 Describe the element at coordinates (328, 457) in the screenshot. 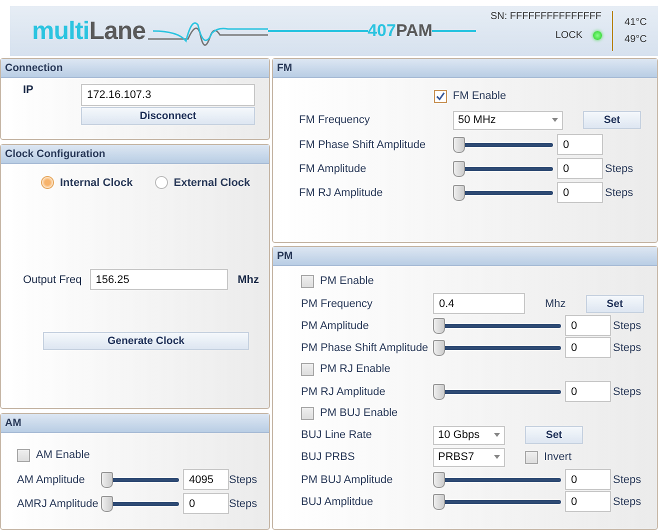

I see `field-label: BUJ PRBS` at that location.